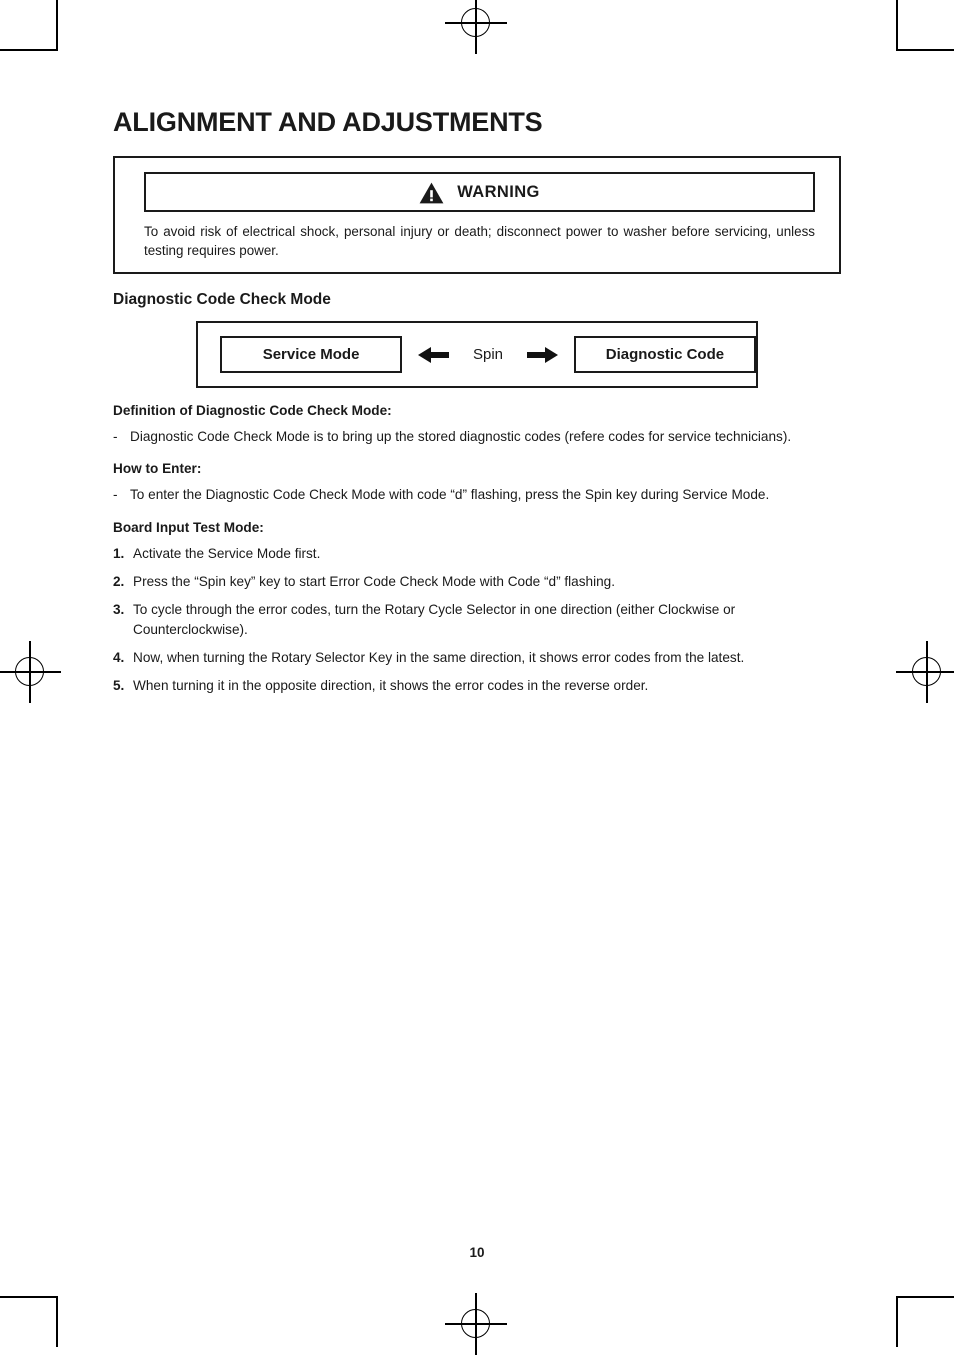  What do you see at coordinates (437, 355) in the screenshot?
I see `arrow-left-icon` at bounding box center [437, 355].